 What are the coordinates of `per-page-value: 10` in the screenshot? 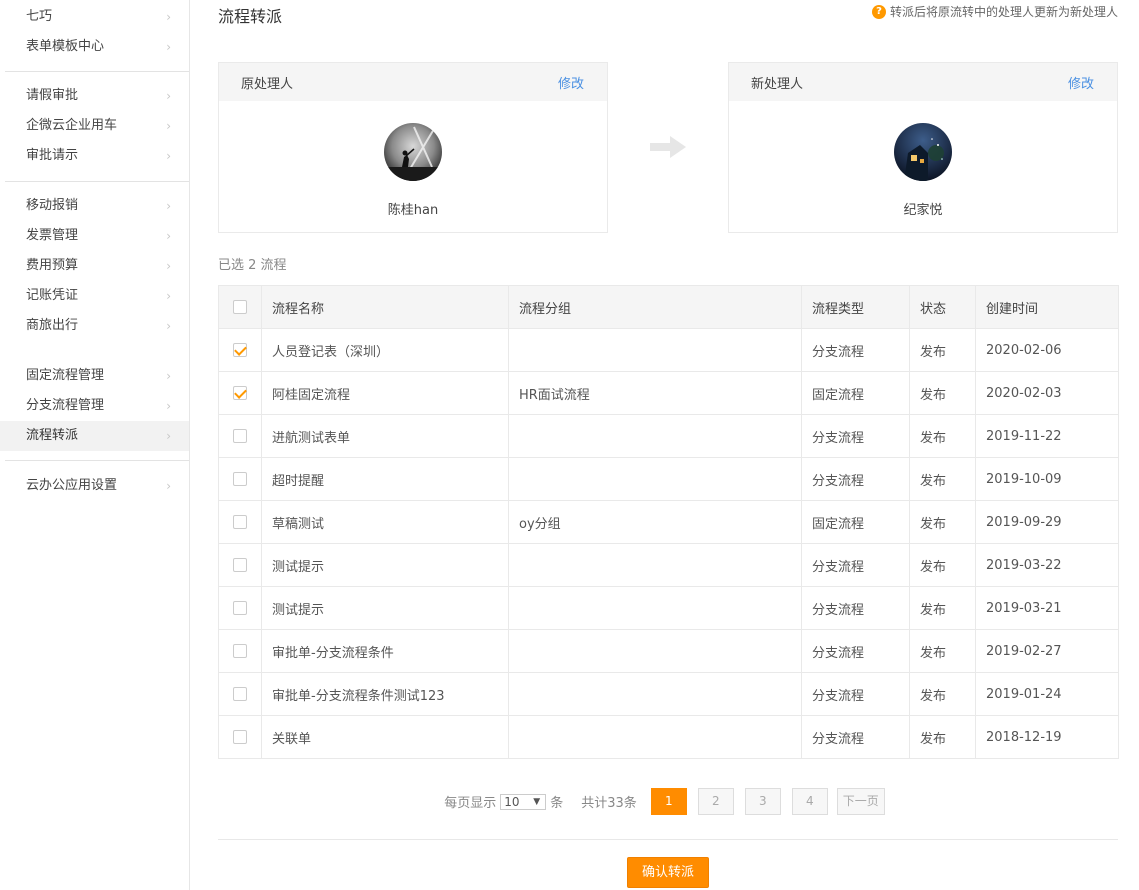 It's located at (512, 801).